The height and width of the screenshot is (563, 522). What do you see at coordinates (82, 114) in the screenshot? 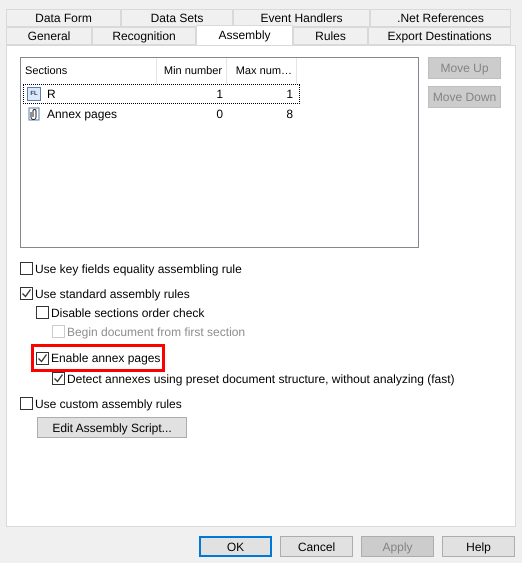
I see `table-cell-text: Annex pages` at bounding box center [82, 114].